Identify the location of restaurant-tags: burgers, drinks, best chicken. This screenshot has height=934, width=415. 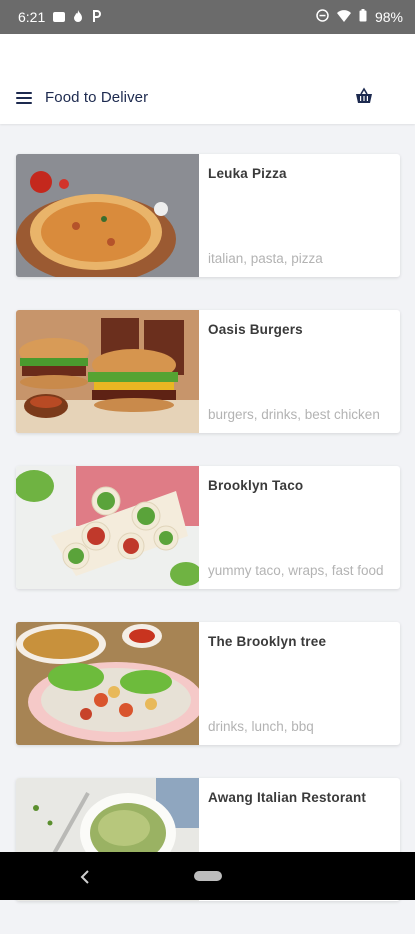
(294, 414).